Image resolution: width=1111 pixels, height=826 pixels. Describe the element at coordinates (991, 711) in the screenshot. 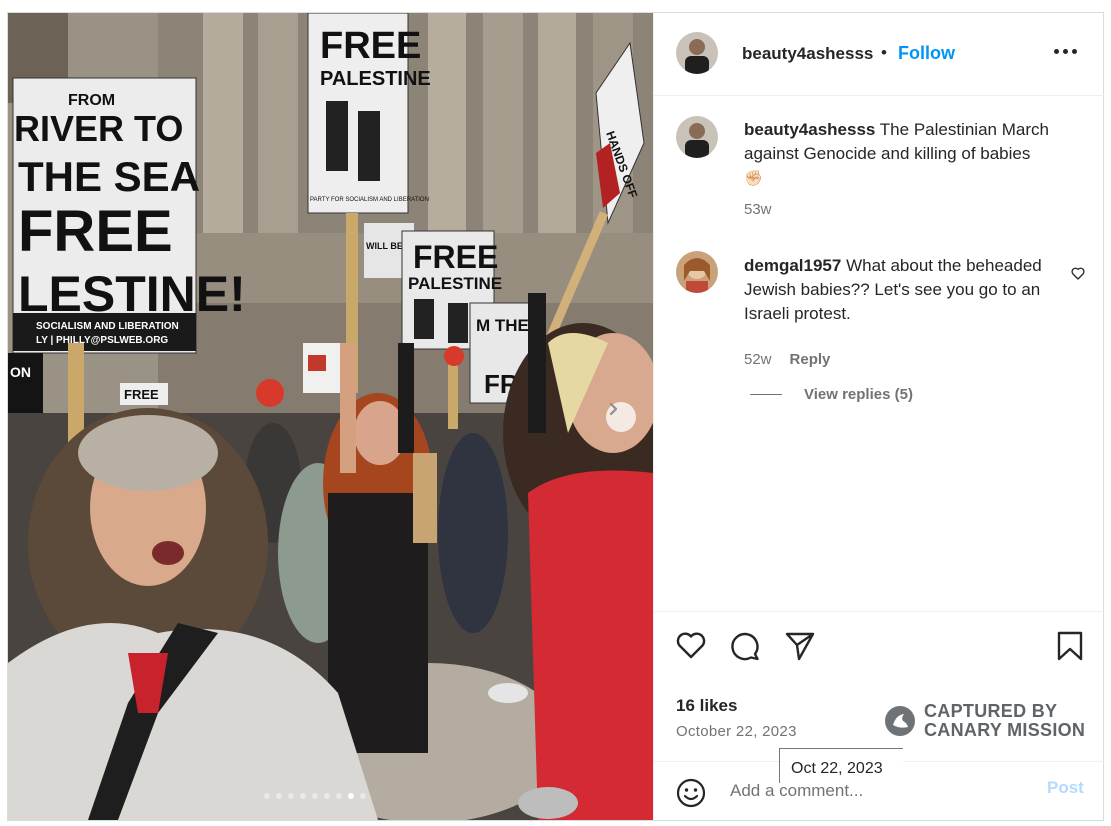

I see `watermark-line: CAPTURED BY` at that location.